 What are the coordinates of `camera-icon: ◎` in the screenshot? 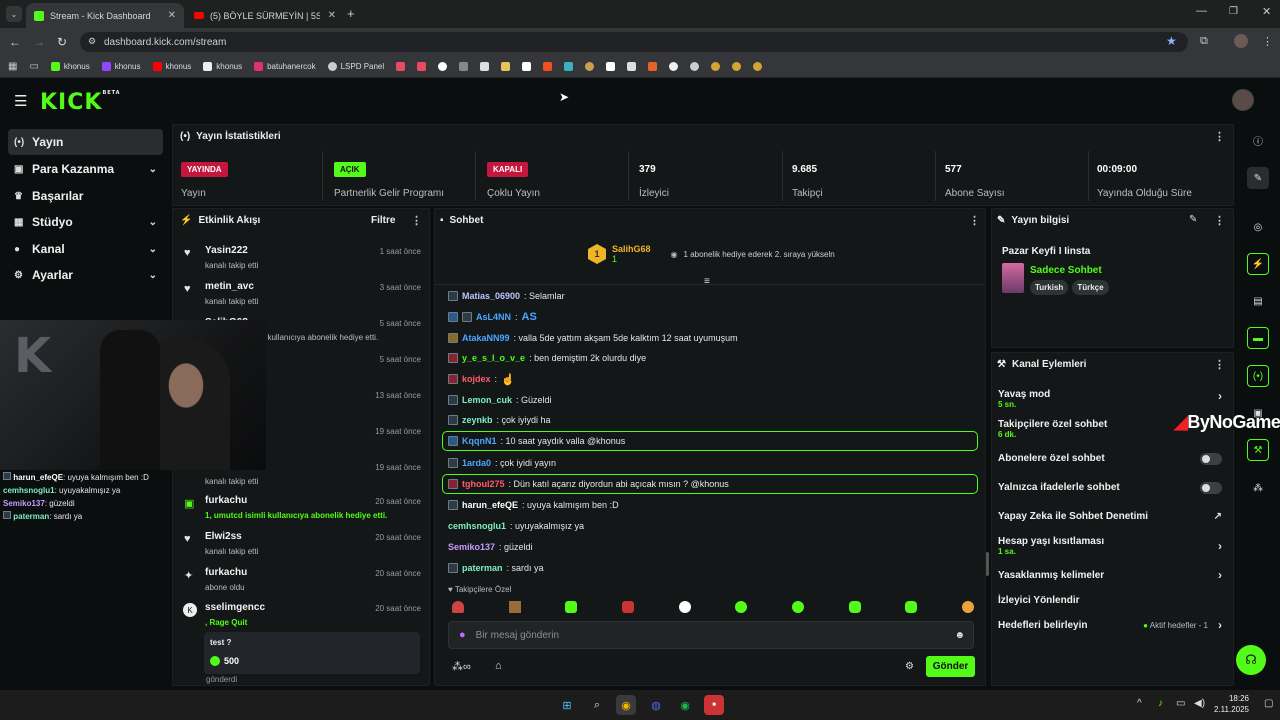 It's located at (1258, 227).